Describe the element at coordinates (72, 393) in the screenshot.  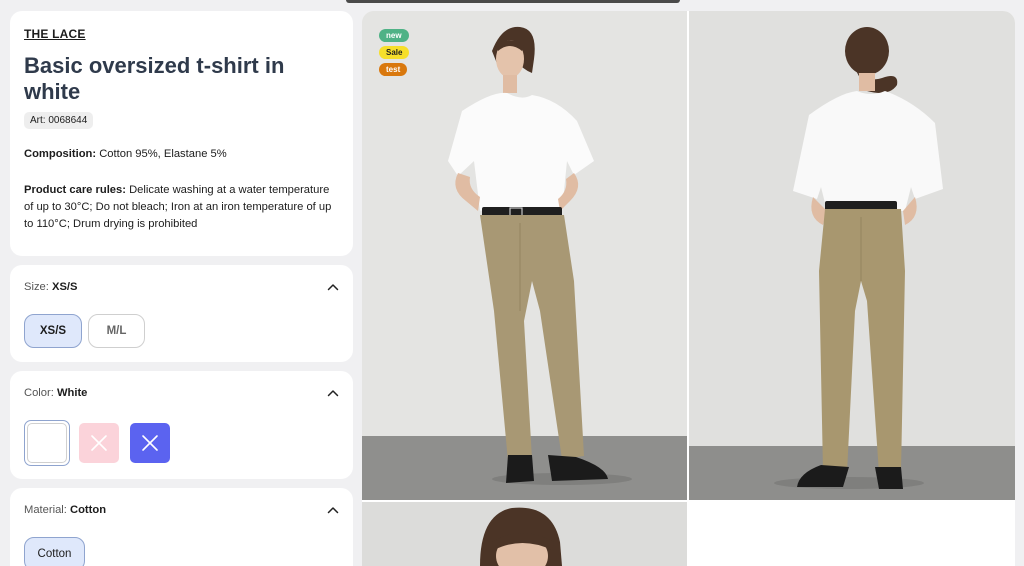
I see `color-selected-value: White` at that location.